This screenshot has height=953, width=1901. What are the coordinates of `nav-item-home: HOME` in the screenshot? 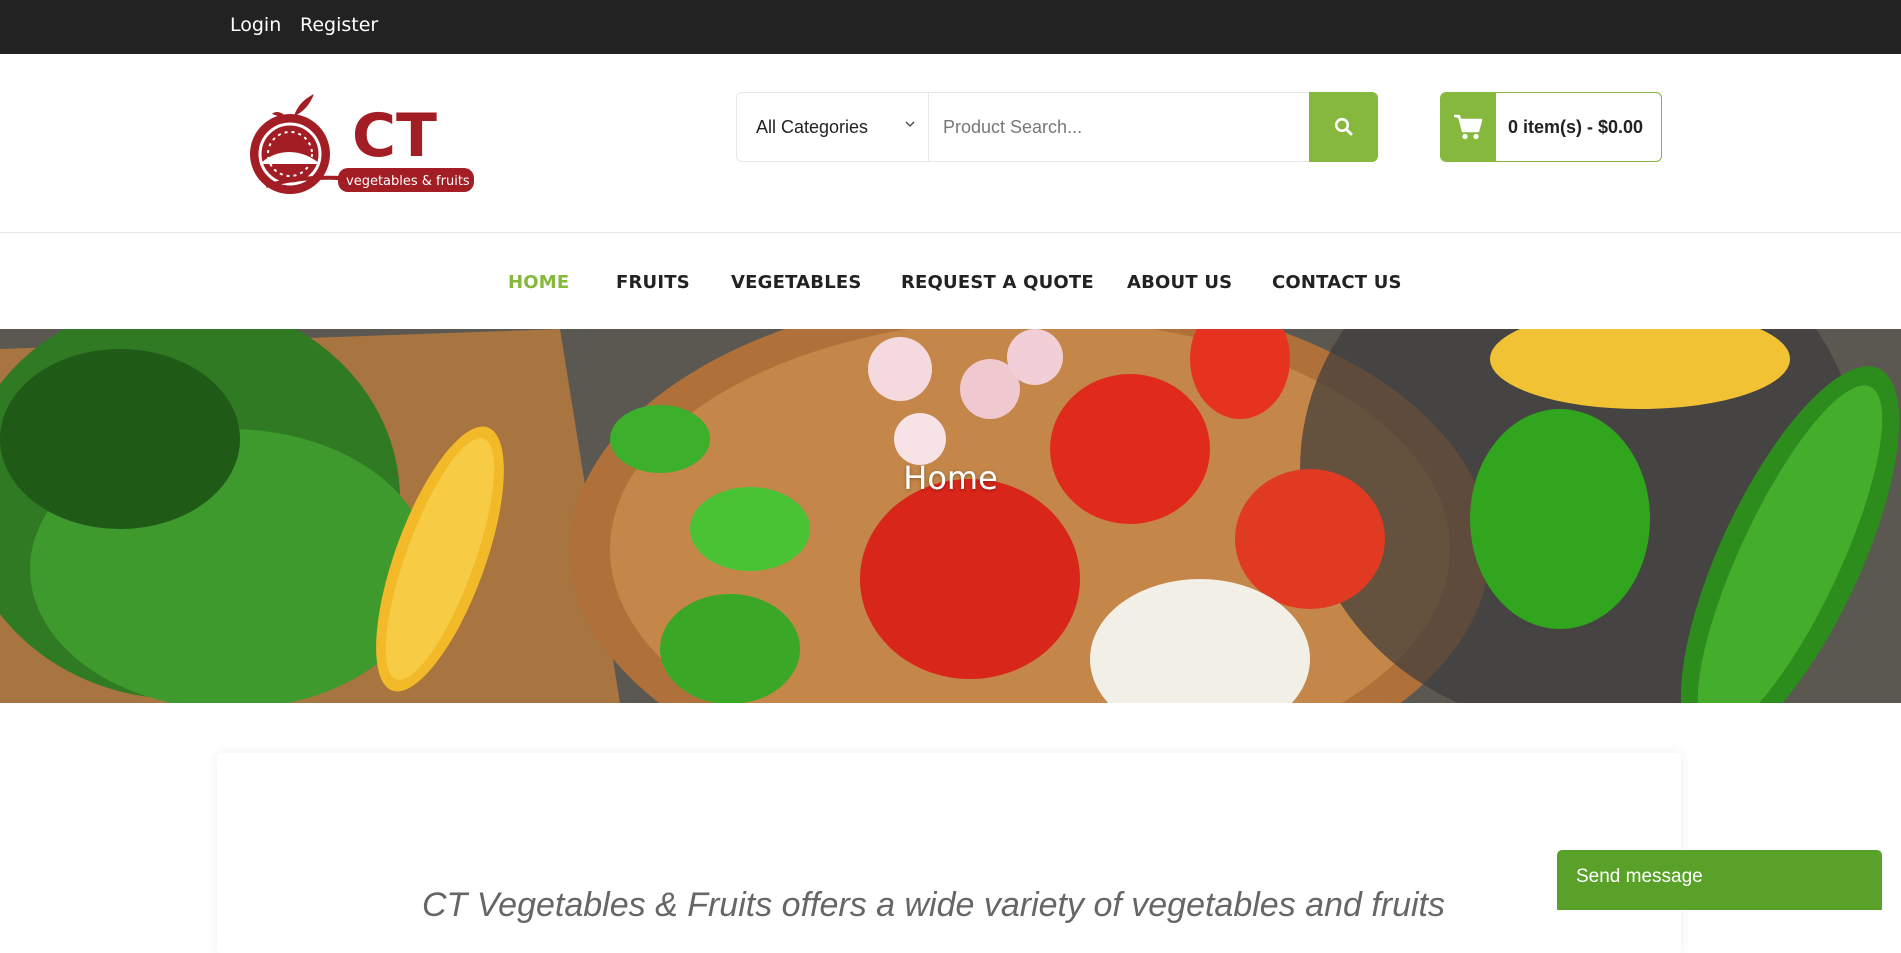 It's located at (538, 282).